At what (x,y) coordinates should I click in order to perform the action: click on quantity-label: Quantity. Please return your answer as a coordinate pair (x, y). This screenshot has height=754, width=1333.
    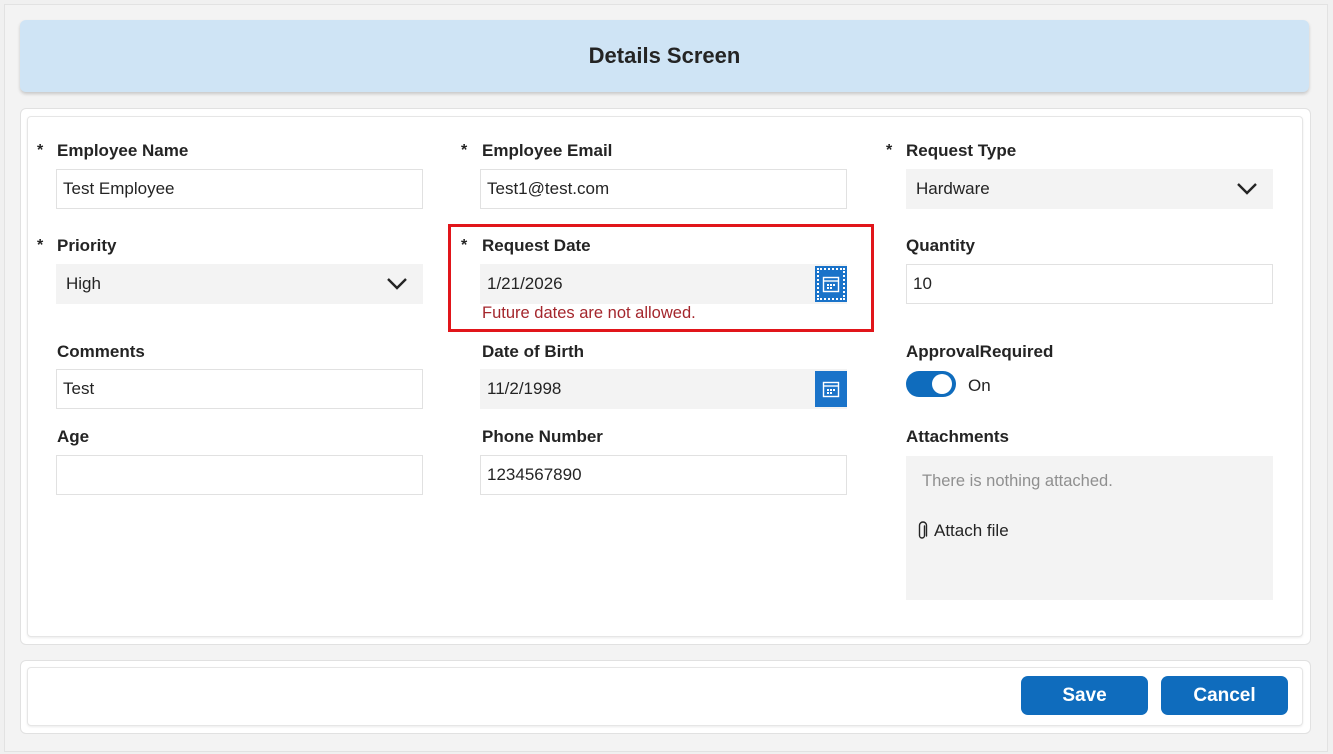
    Looking at the image, I should click on (940, 245).